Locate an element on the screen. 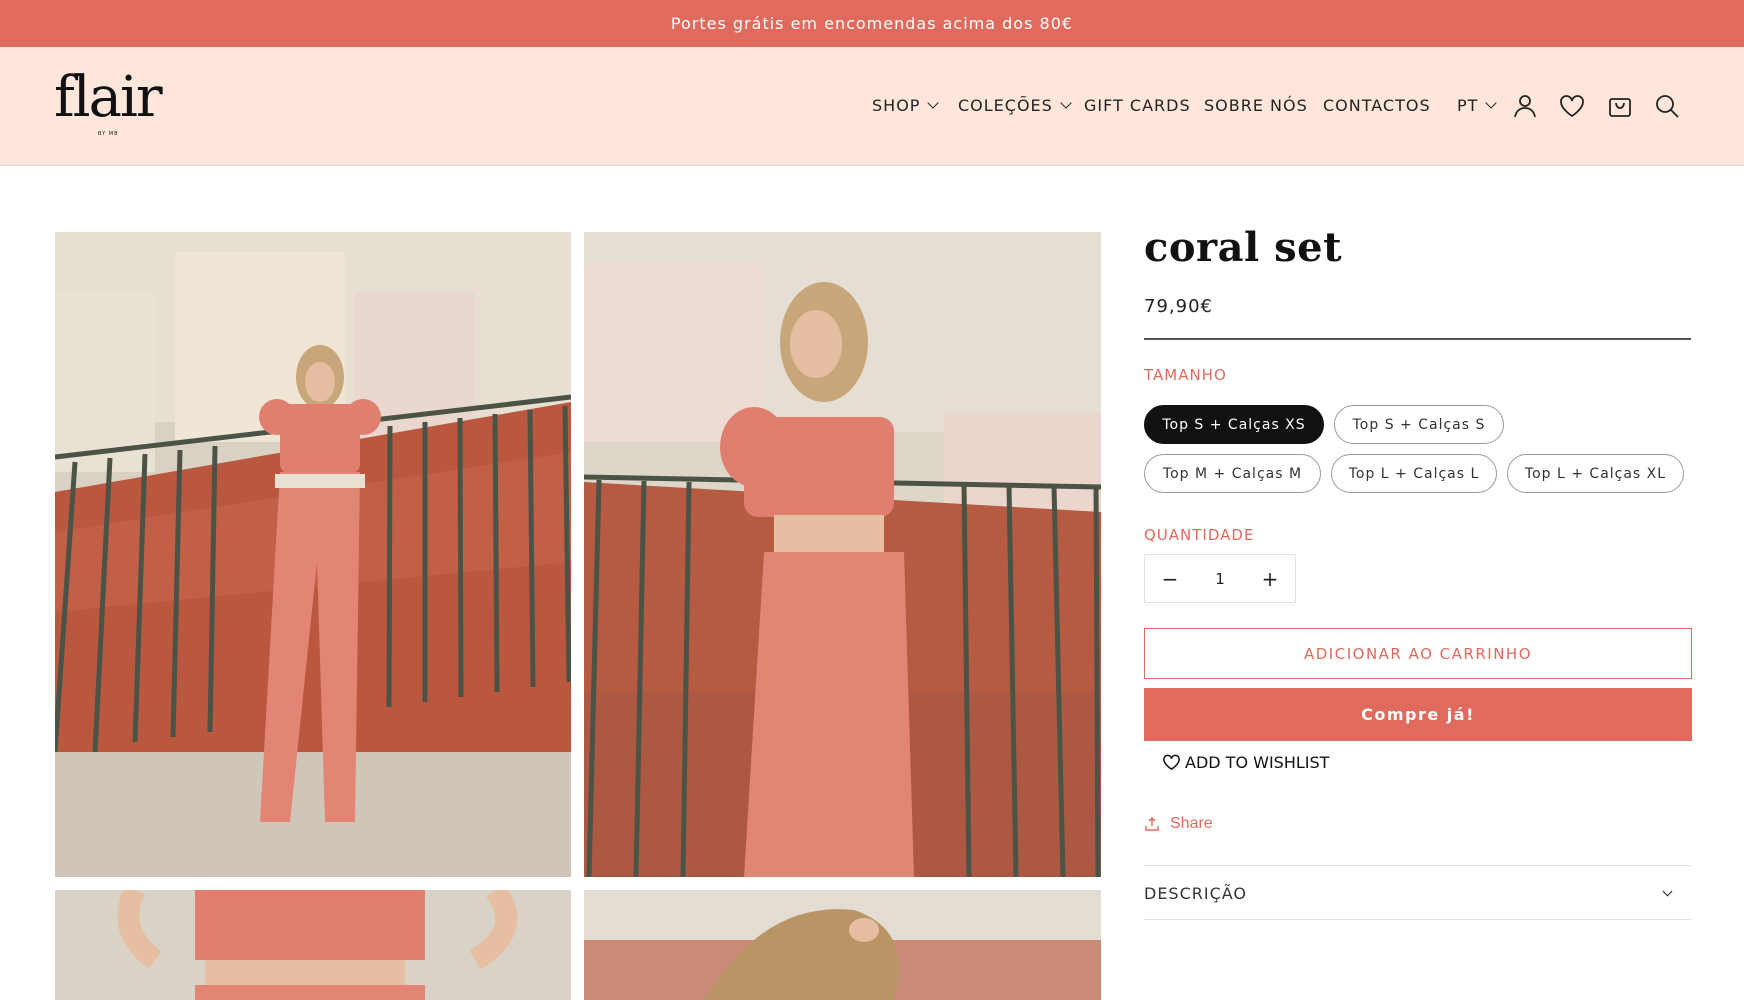  nav-item-label: COLEÇÕES is located at coordinates (1005, 105).